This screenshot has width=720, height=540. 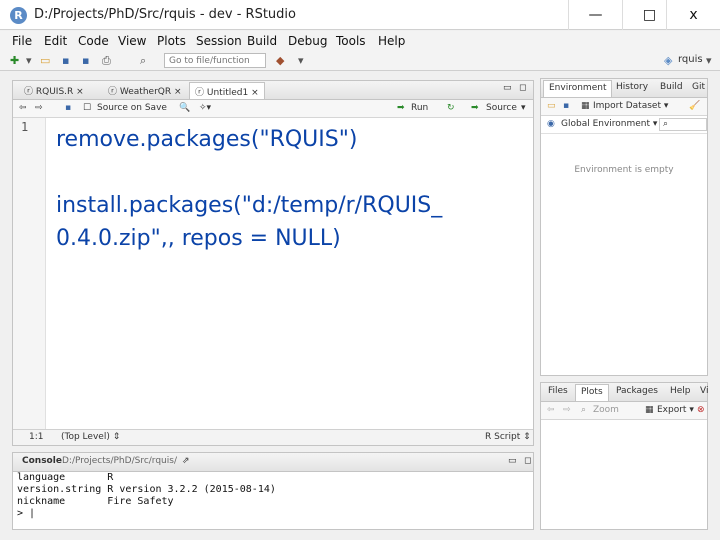 What do you see at coordinates (249, 205) in the screenshot?
I see `code-line: install.packages("d:/temp/r/RQUIS_` at bounding box center [249, 205].